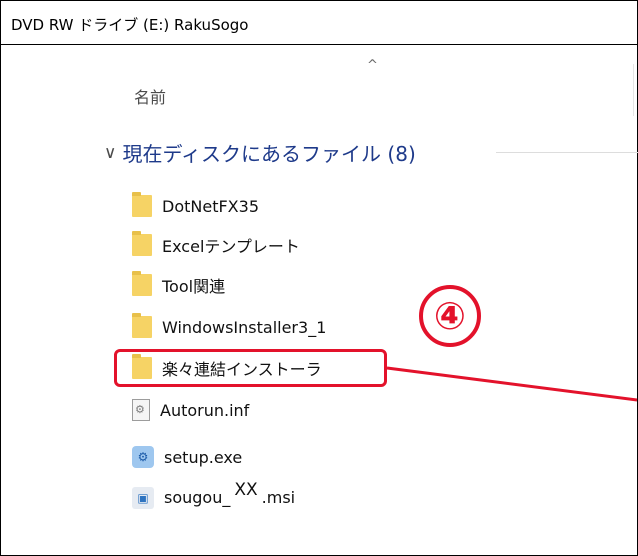 This screenshot has width=638, height=556. I want to click on callout-line, so click(512, 384).